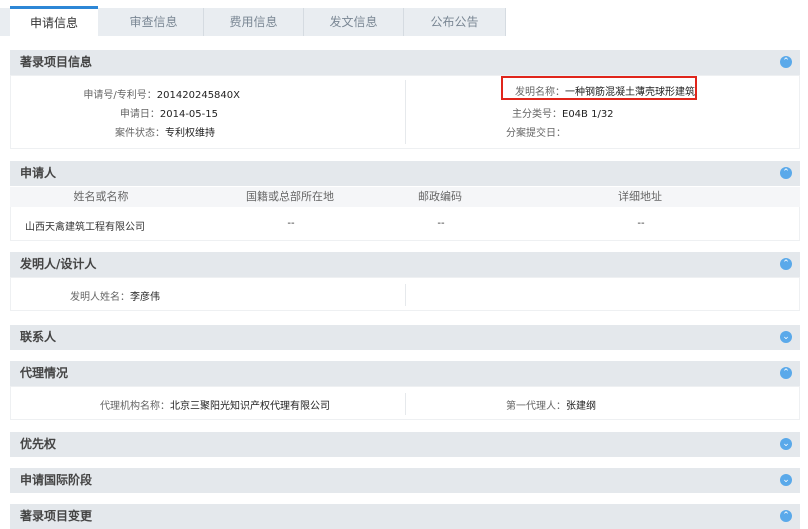 The height and width of the screenshot is (529, 808). I want to click on field-label: 申请日：, so click(139, 114).